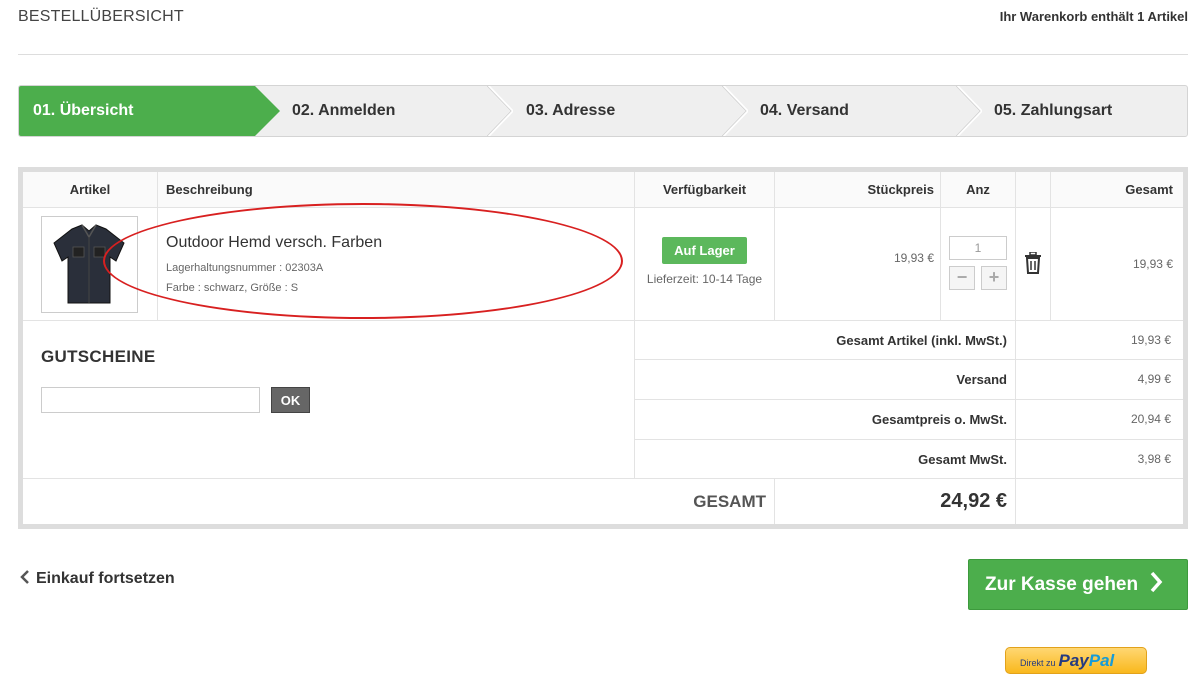 This screenshot has width=1202, height=677. I want to click on shirt-icon, so click(89, 264).